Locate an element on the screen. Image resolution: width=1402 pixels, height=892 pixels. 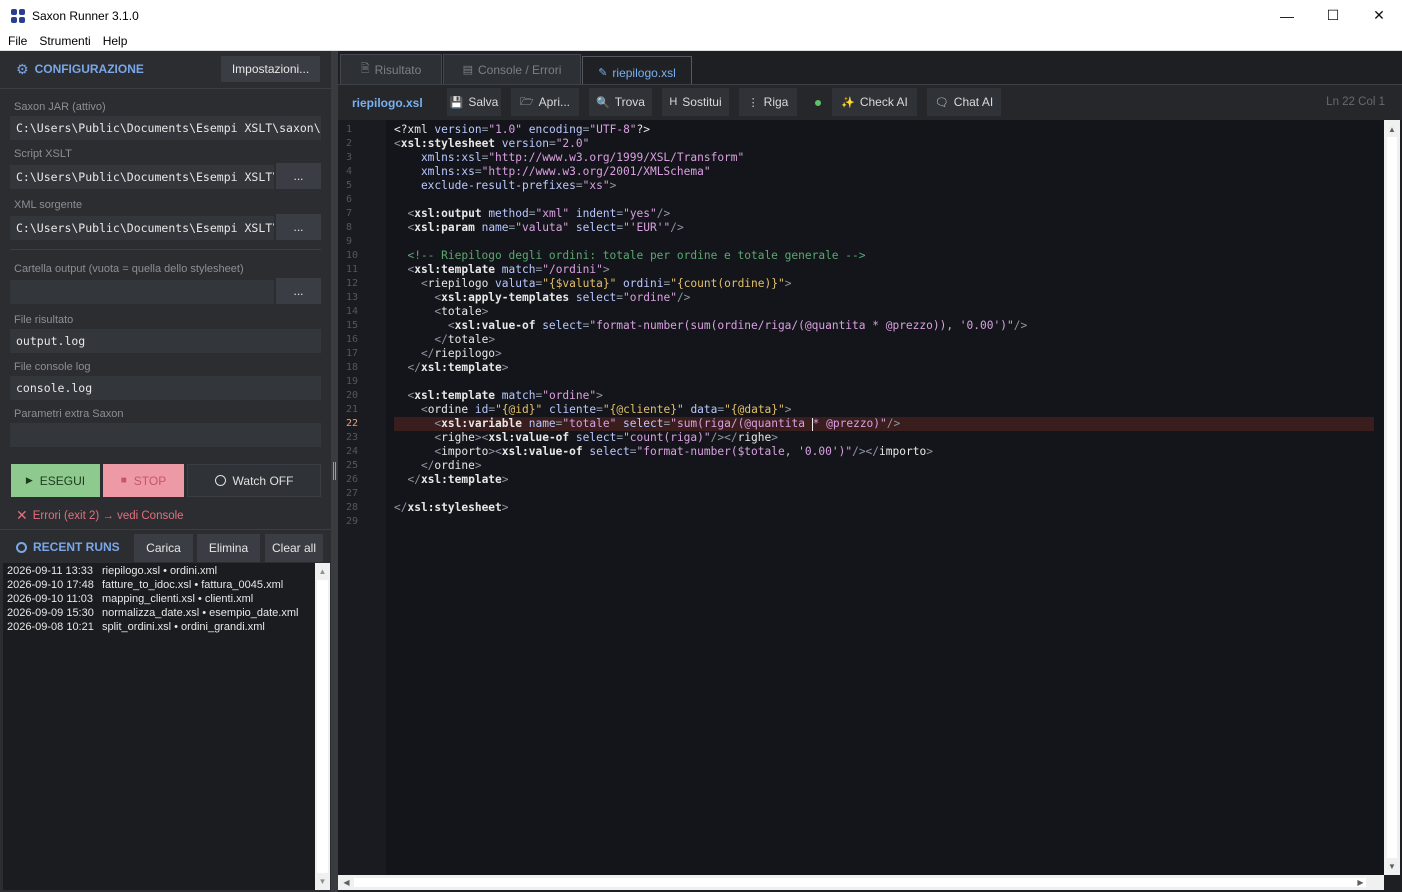
code-token: xsl:param is located at coordinates (444, 227).